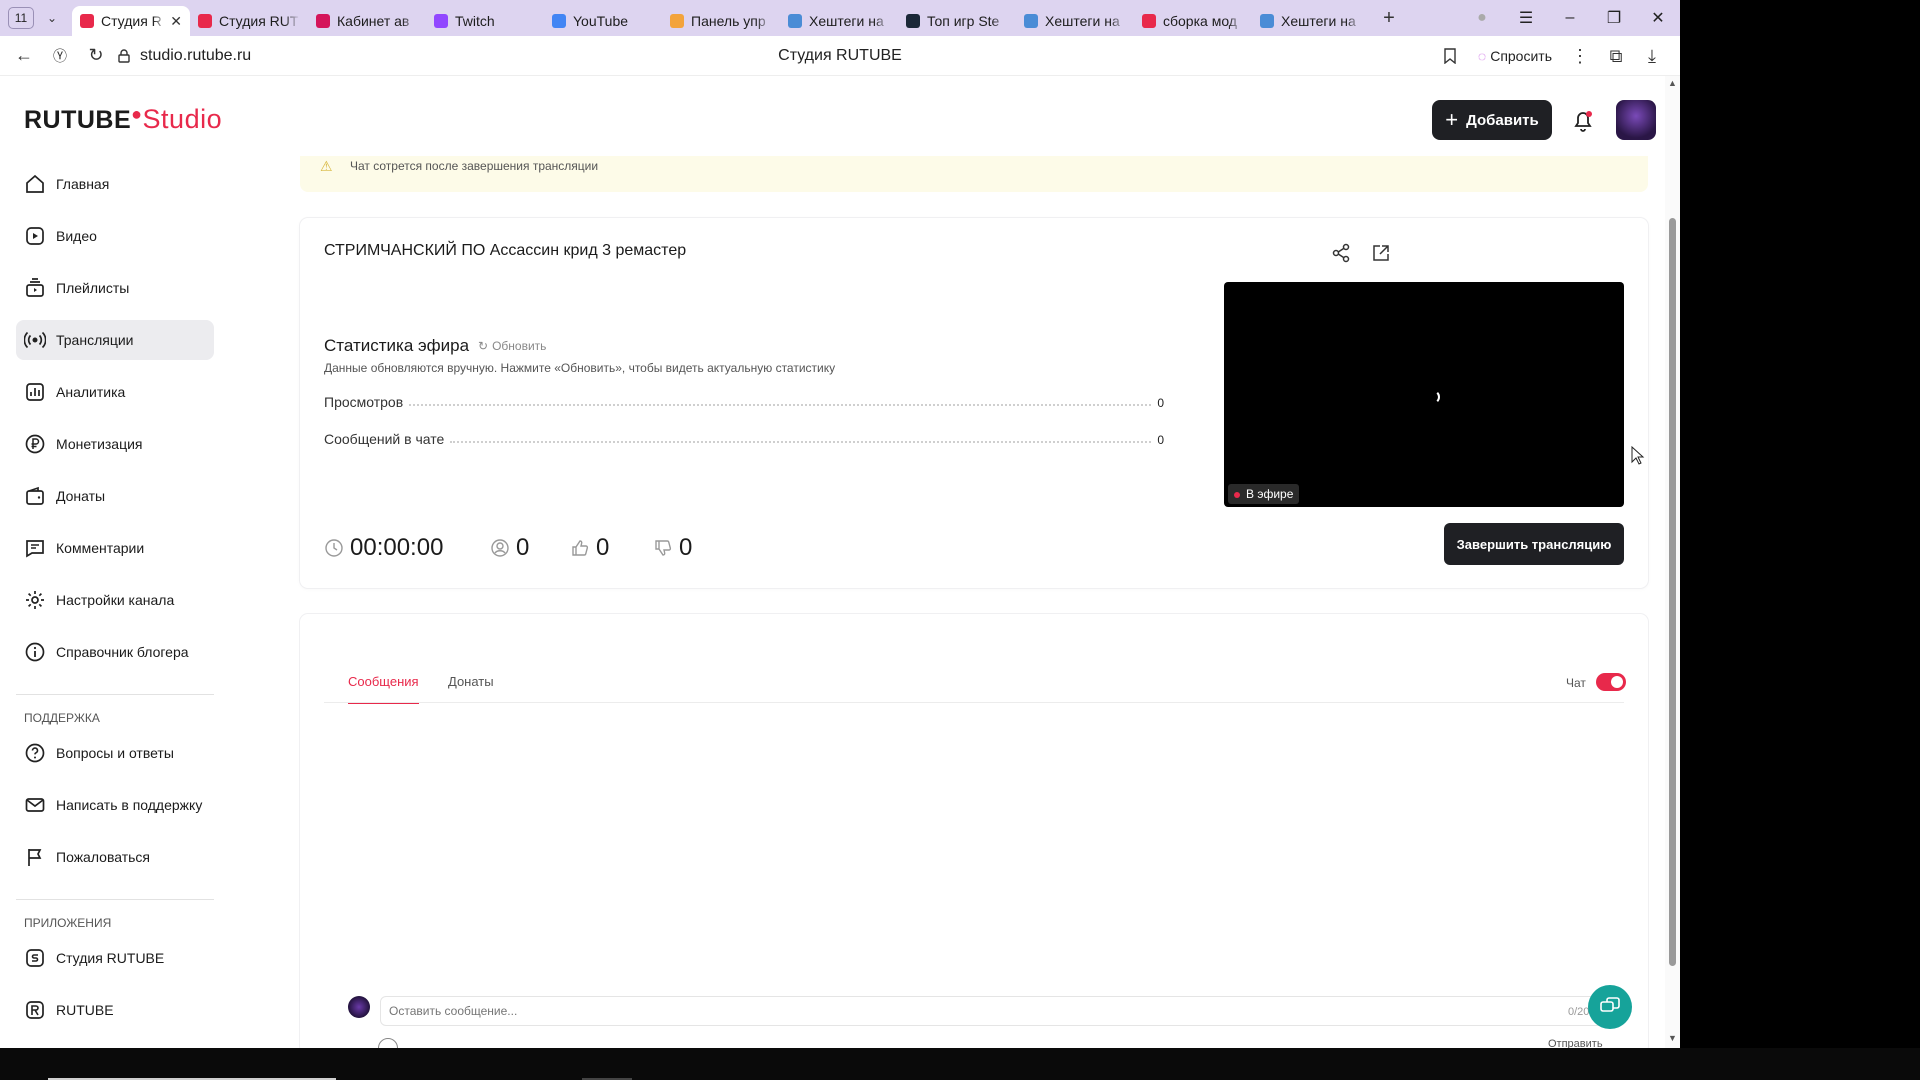 The height and width of the screenshot is (1080, 1920). I want to click on end-stream-button: Завершить трансляцию, so click(1534, 544).